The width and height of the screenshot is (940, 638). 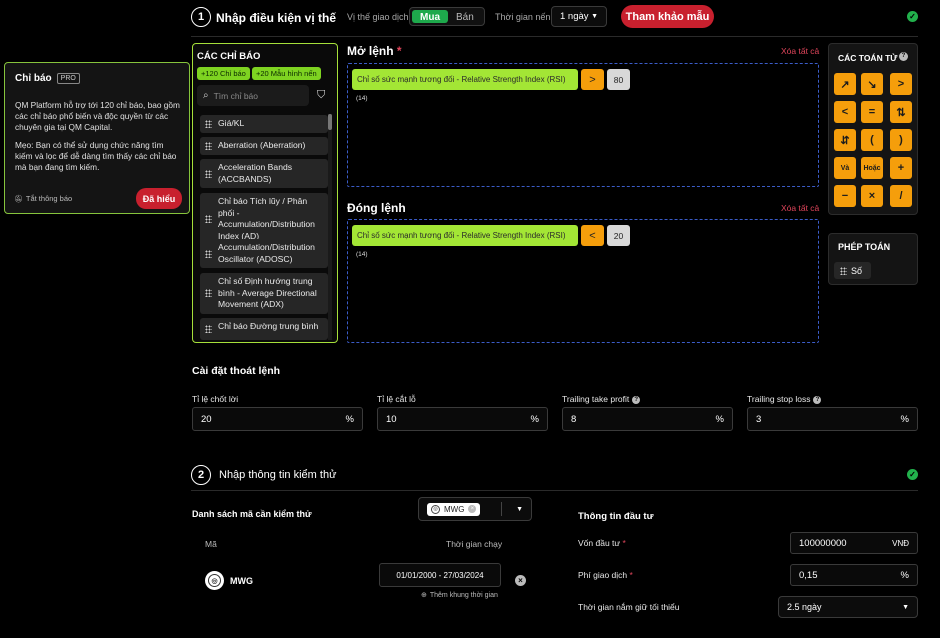 What do you see at coordinates (399, 51) in the screenshot?
I see `required-mark: *` at bounding box center [399, 51].